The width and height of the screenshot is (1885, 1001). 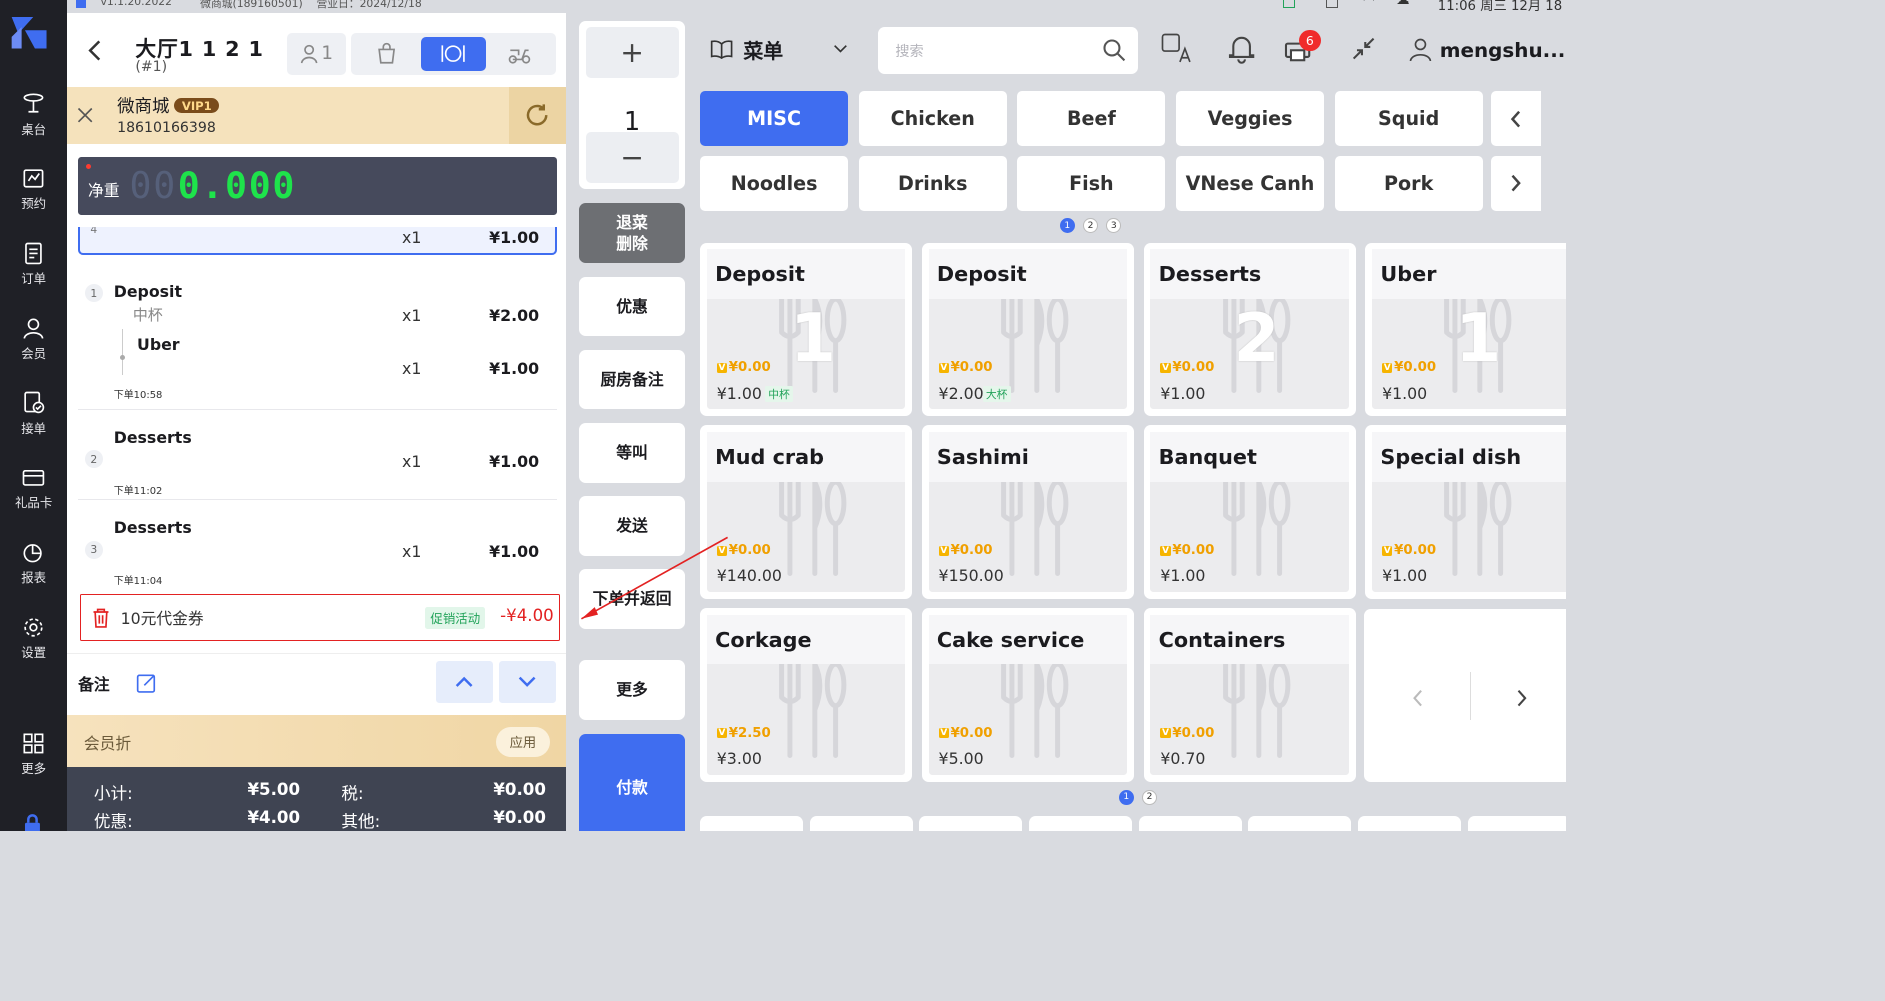 I want to click on back-arrow-icon, so click(x=95, y=50).